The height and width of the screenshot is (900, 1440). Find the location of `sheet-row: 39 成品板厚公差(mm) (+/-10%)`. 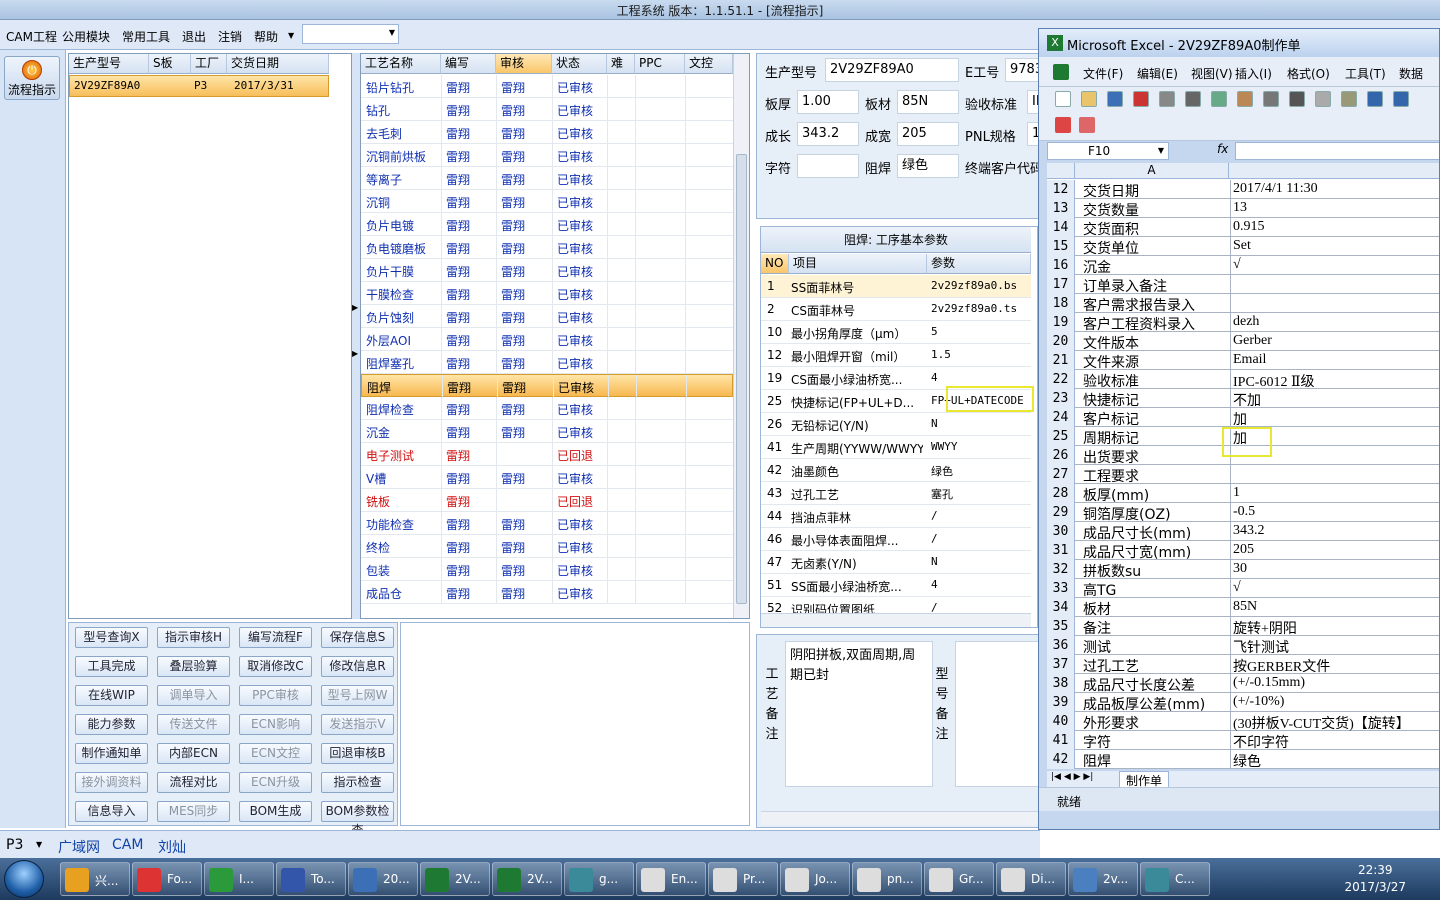

sheet-row: 39 成品板厚公差(mm) (+/-10%) is located at coordinates (1243, 703).